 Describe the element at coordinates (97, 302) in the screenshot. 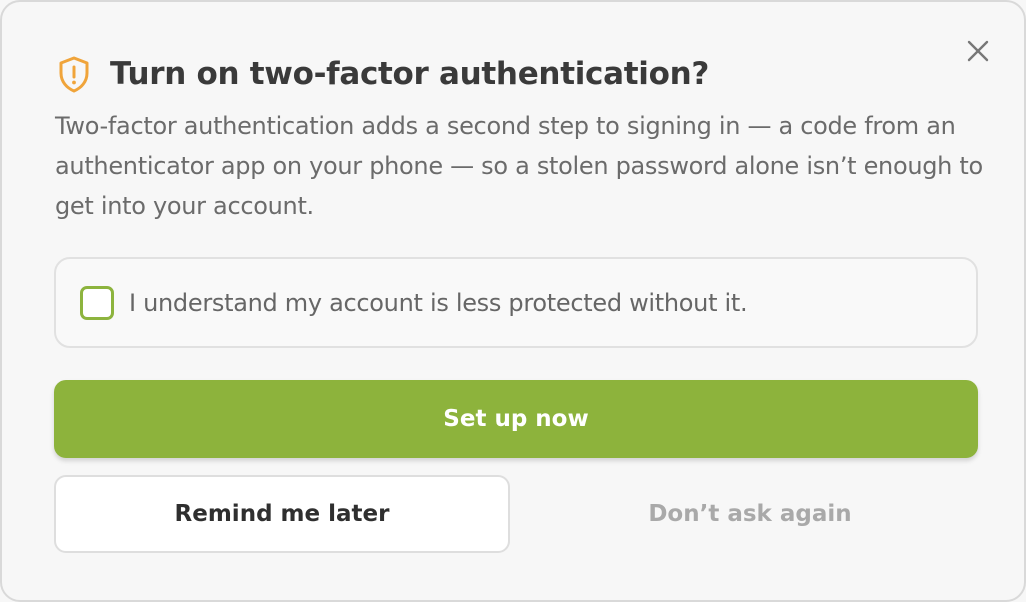

I see `acknowledgement-checkbox` at that location.